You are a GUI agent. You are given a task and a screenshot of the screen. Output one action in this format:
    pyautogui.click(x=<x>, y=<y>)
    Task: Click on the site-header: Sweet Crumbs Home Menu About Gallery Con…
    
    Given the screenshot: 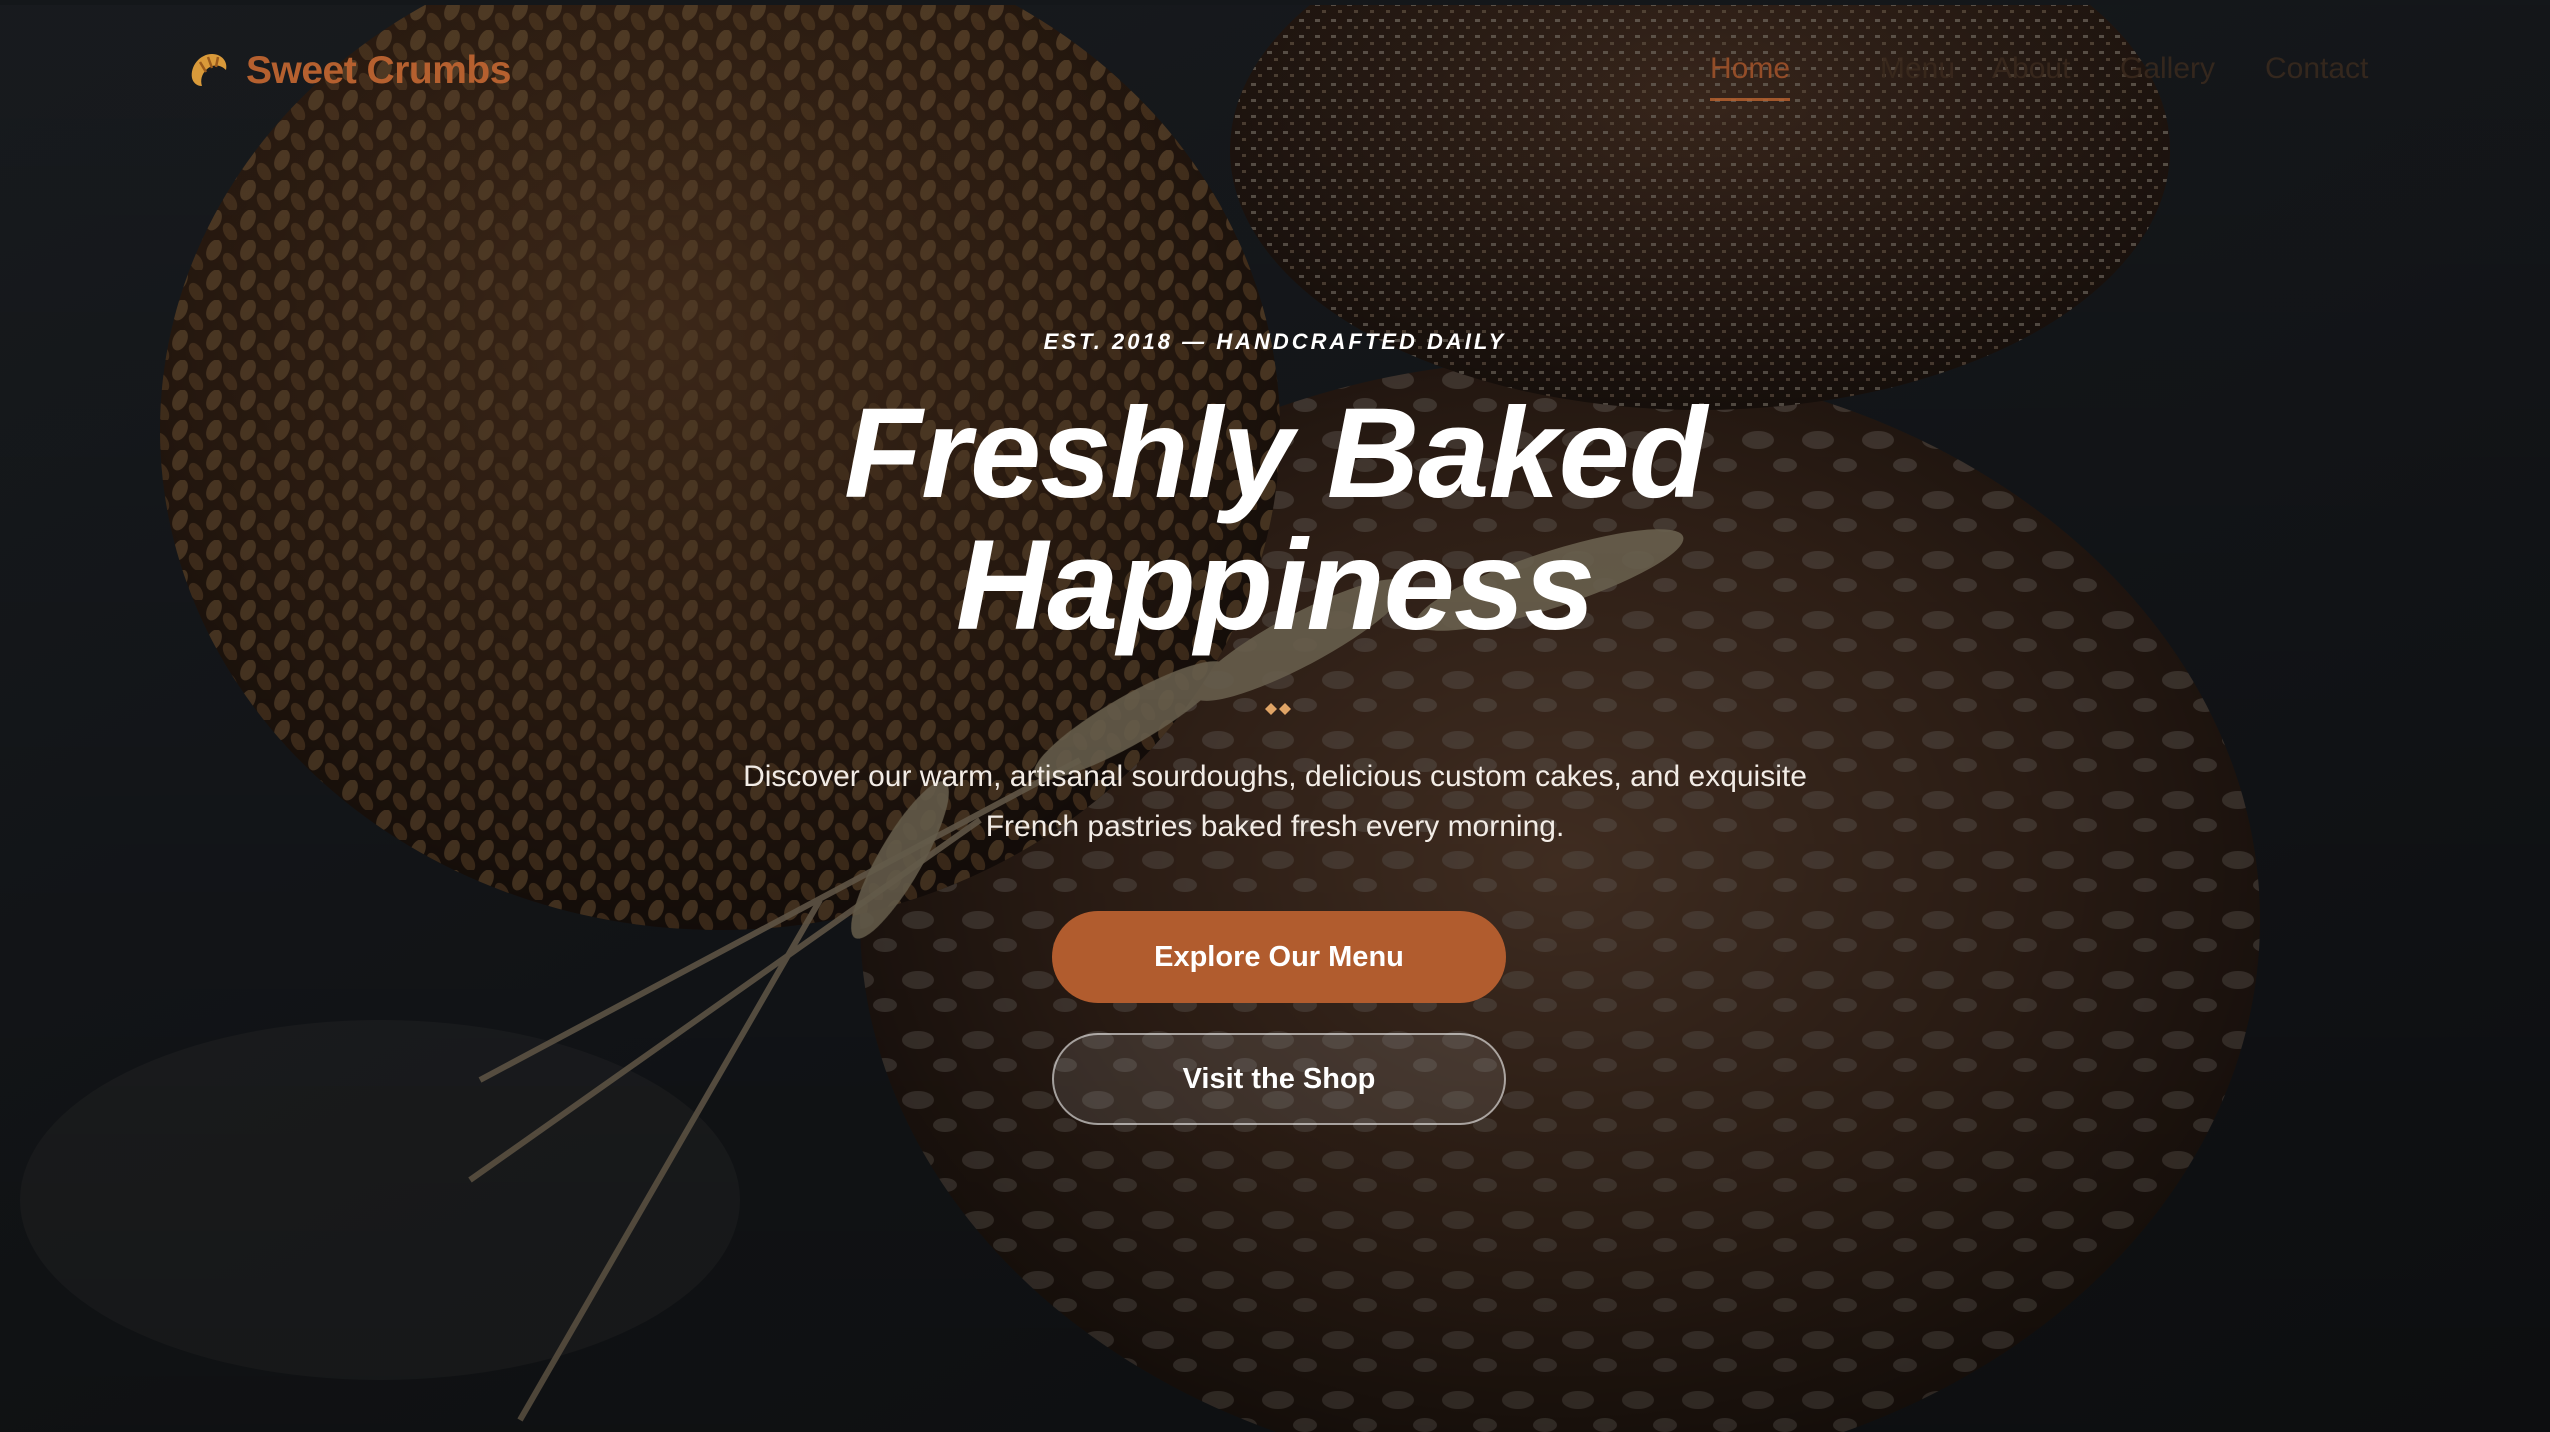 What is the action you would take?
    pyautogui.click(x=1275, y=75)
    